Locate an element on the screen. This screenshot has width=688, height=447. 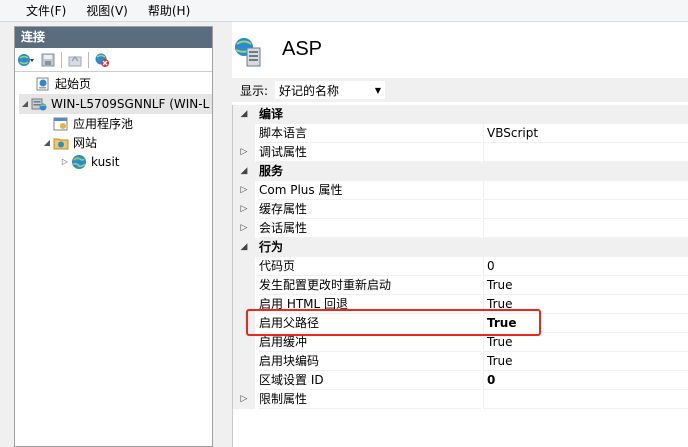
property-name: 启用块编码 is located at coordinates (370, 361).